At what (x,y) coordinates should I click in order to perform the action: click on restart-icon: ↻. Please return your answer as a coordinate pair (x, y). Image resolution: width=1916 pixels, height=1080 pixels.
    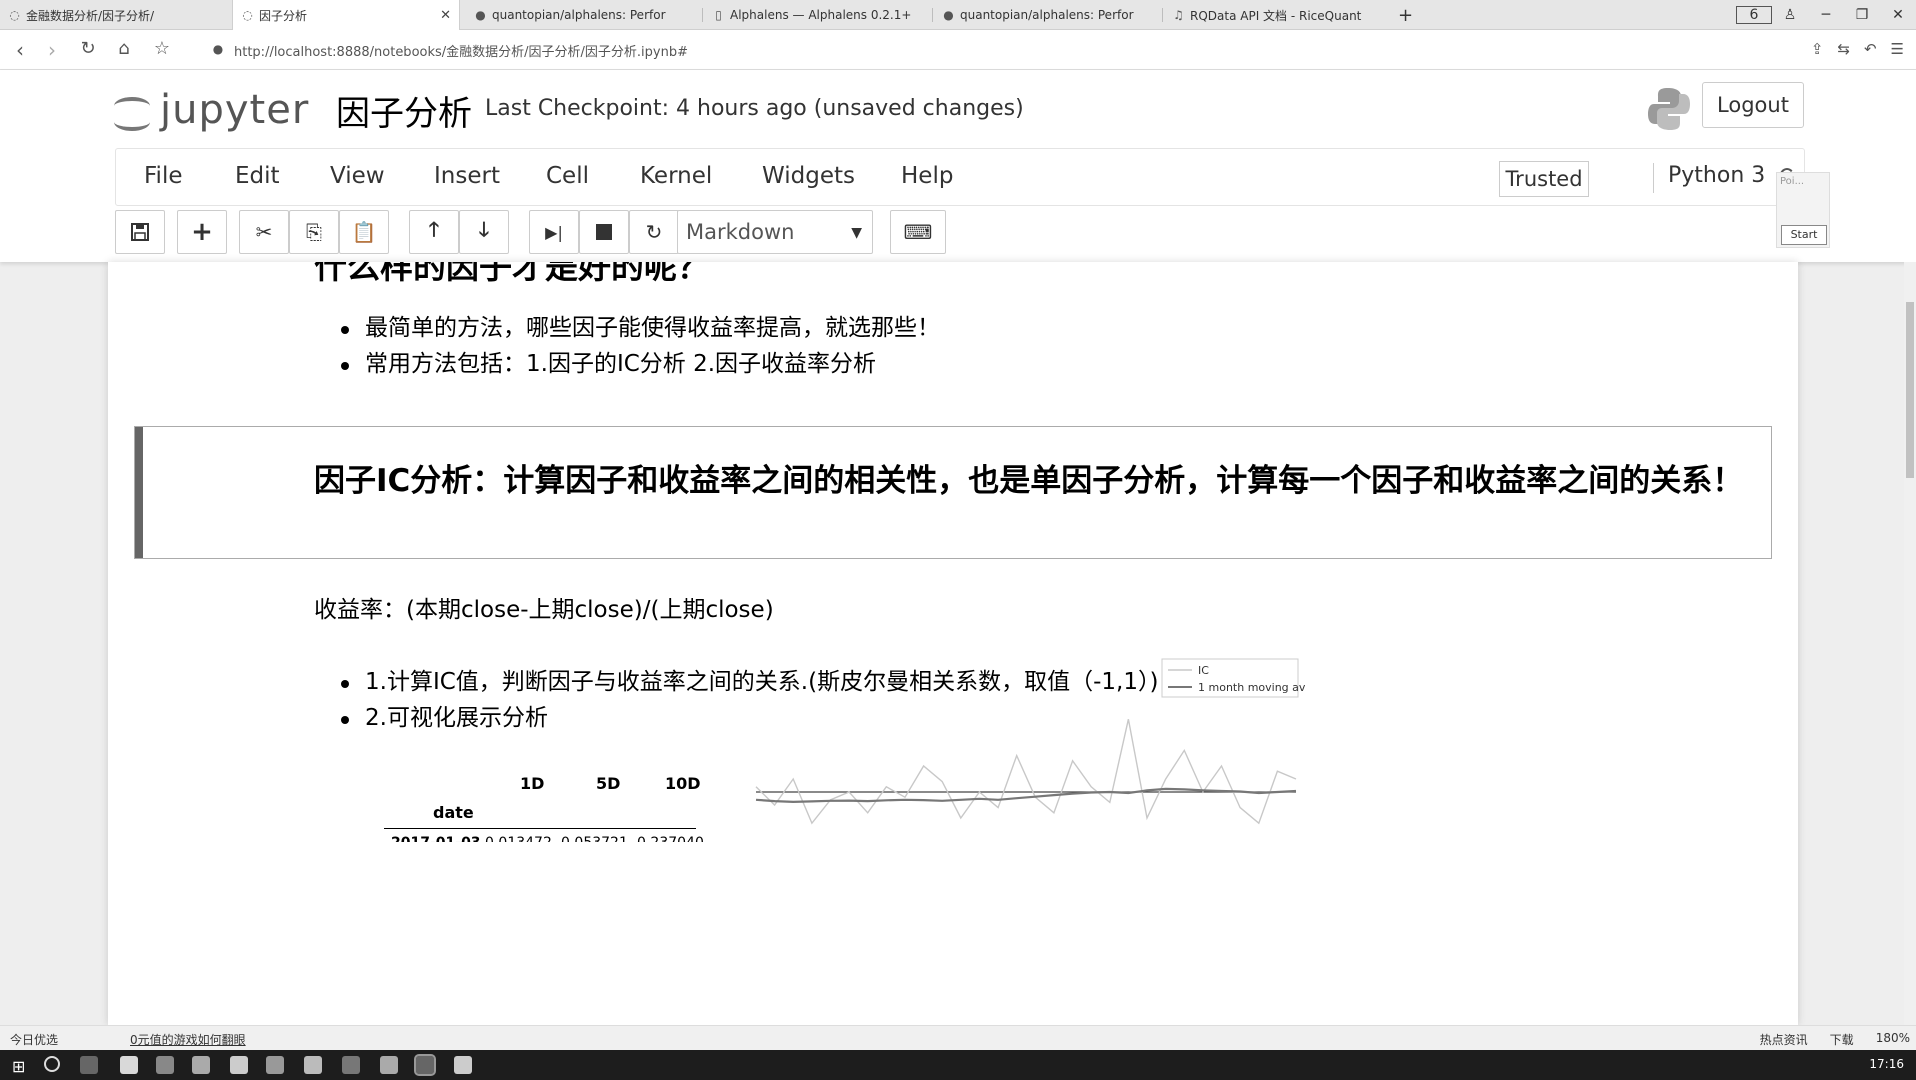
    Looking at the image, I should click on (654, 232).